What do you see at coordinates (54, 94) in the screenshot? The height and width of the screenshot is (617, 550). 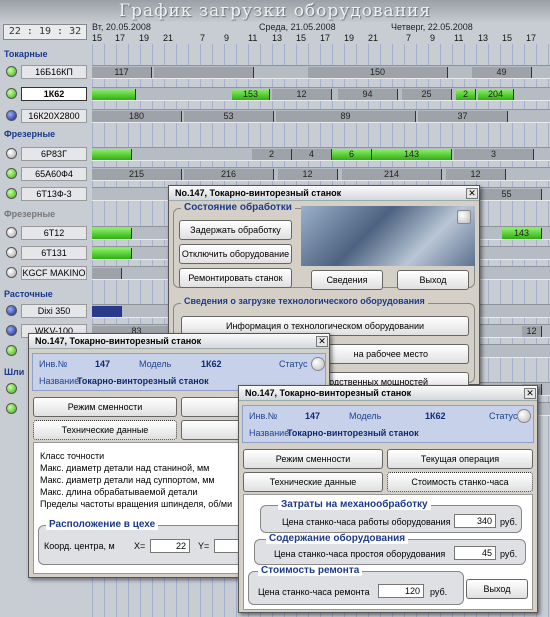 I see `machine-name: 1К62` at bounding box center [54, 94].